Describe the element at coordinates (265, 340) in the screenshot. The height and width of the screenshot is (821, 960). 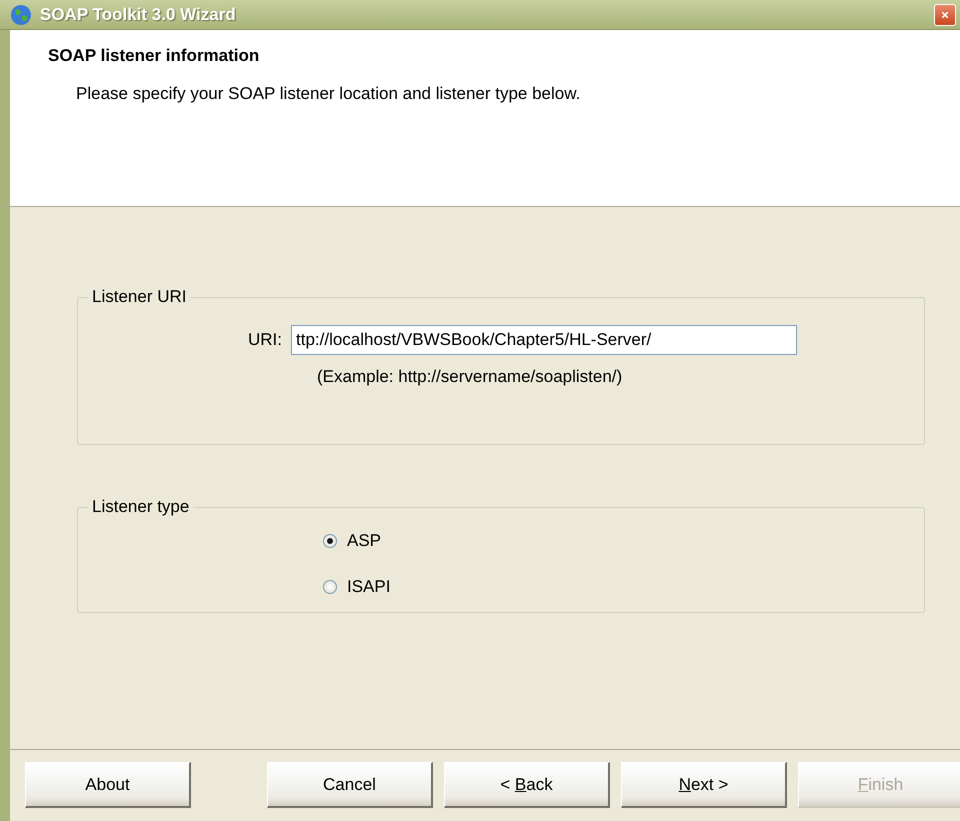
I see `field-label: URI:` at that location.